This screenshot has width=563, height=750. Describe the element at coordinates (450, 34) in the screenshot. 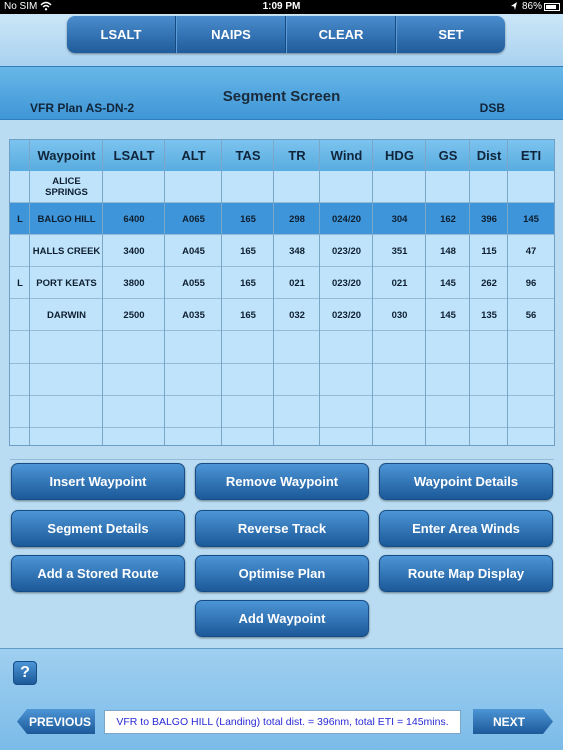

I see `set-button: SET` at that location.